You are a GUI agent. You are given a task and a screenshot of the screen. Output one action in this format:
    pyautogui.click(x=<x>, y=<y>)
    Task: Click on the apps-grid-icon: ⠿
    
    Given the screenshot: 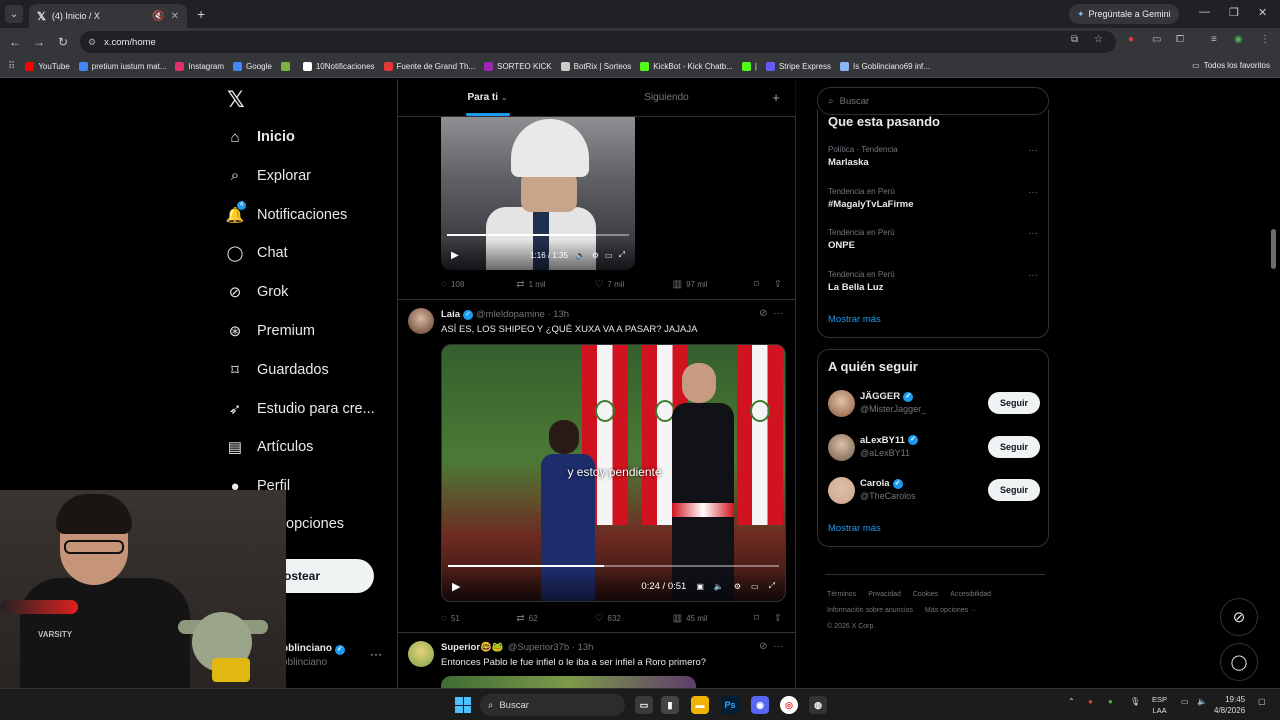 What is the action you would take?
    pyautogui.click(x=11, y=66)
    